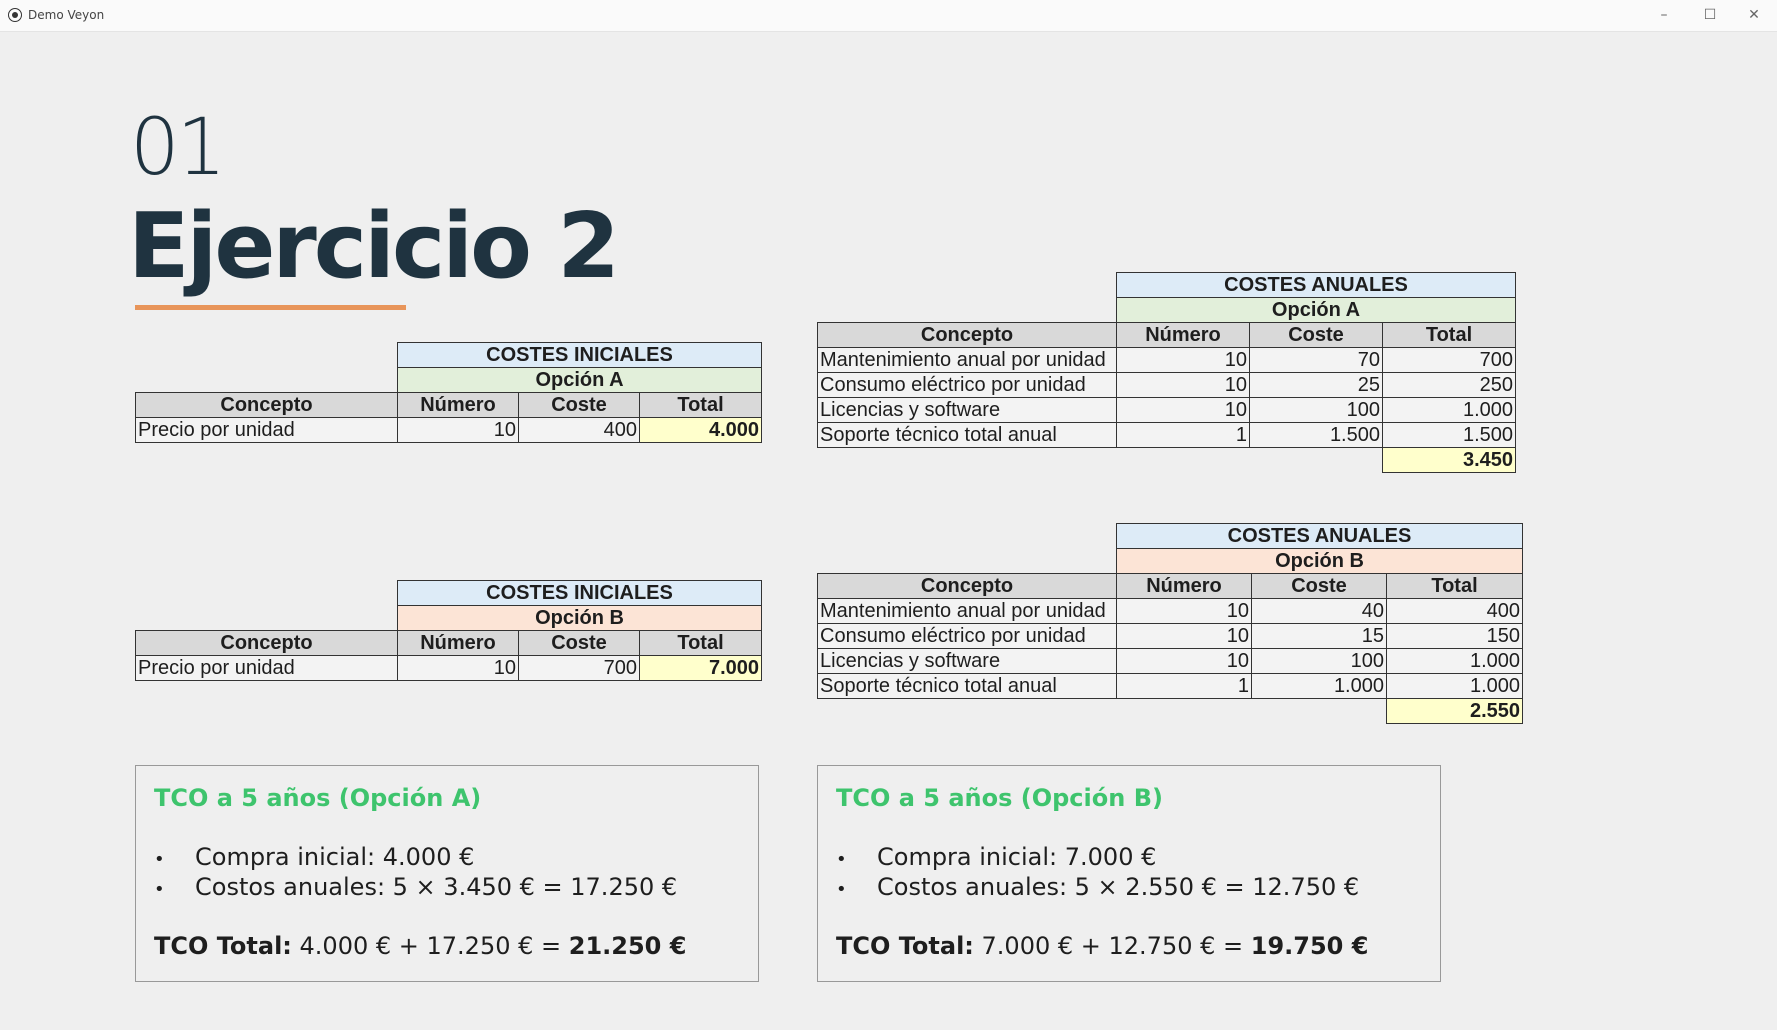  I want to click on cell-concept: Licencias y software, so click(967, 410).